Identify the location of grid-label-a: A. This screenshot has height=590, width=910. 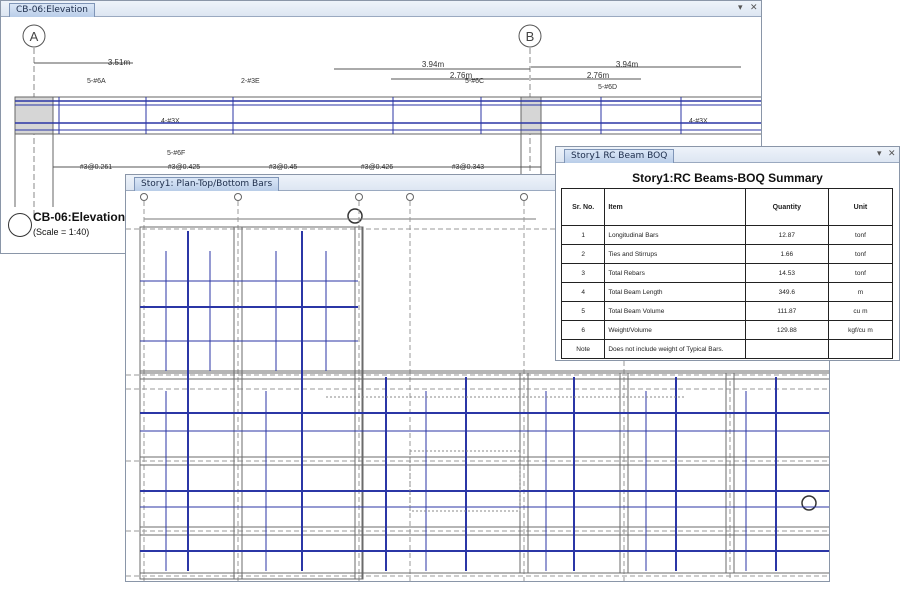
(34, 36).